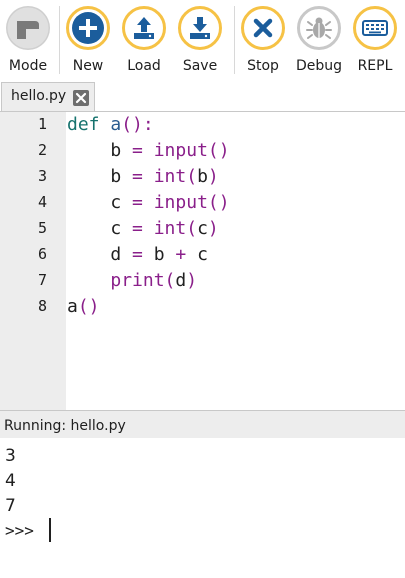 The height and width of the screenshot is (578, 405). Describe the element at coordinates (10, 481) in the screenshot. I see `console-output-line: 4` at that location.